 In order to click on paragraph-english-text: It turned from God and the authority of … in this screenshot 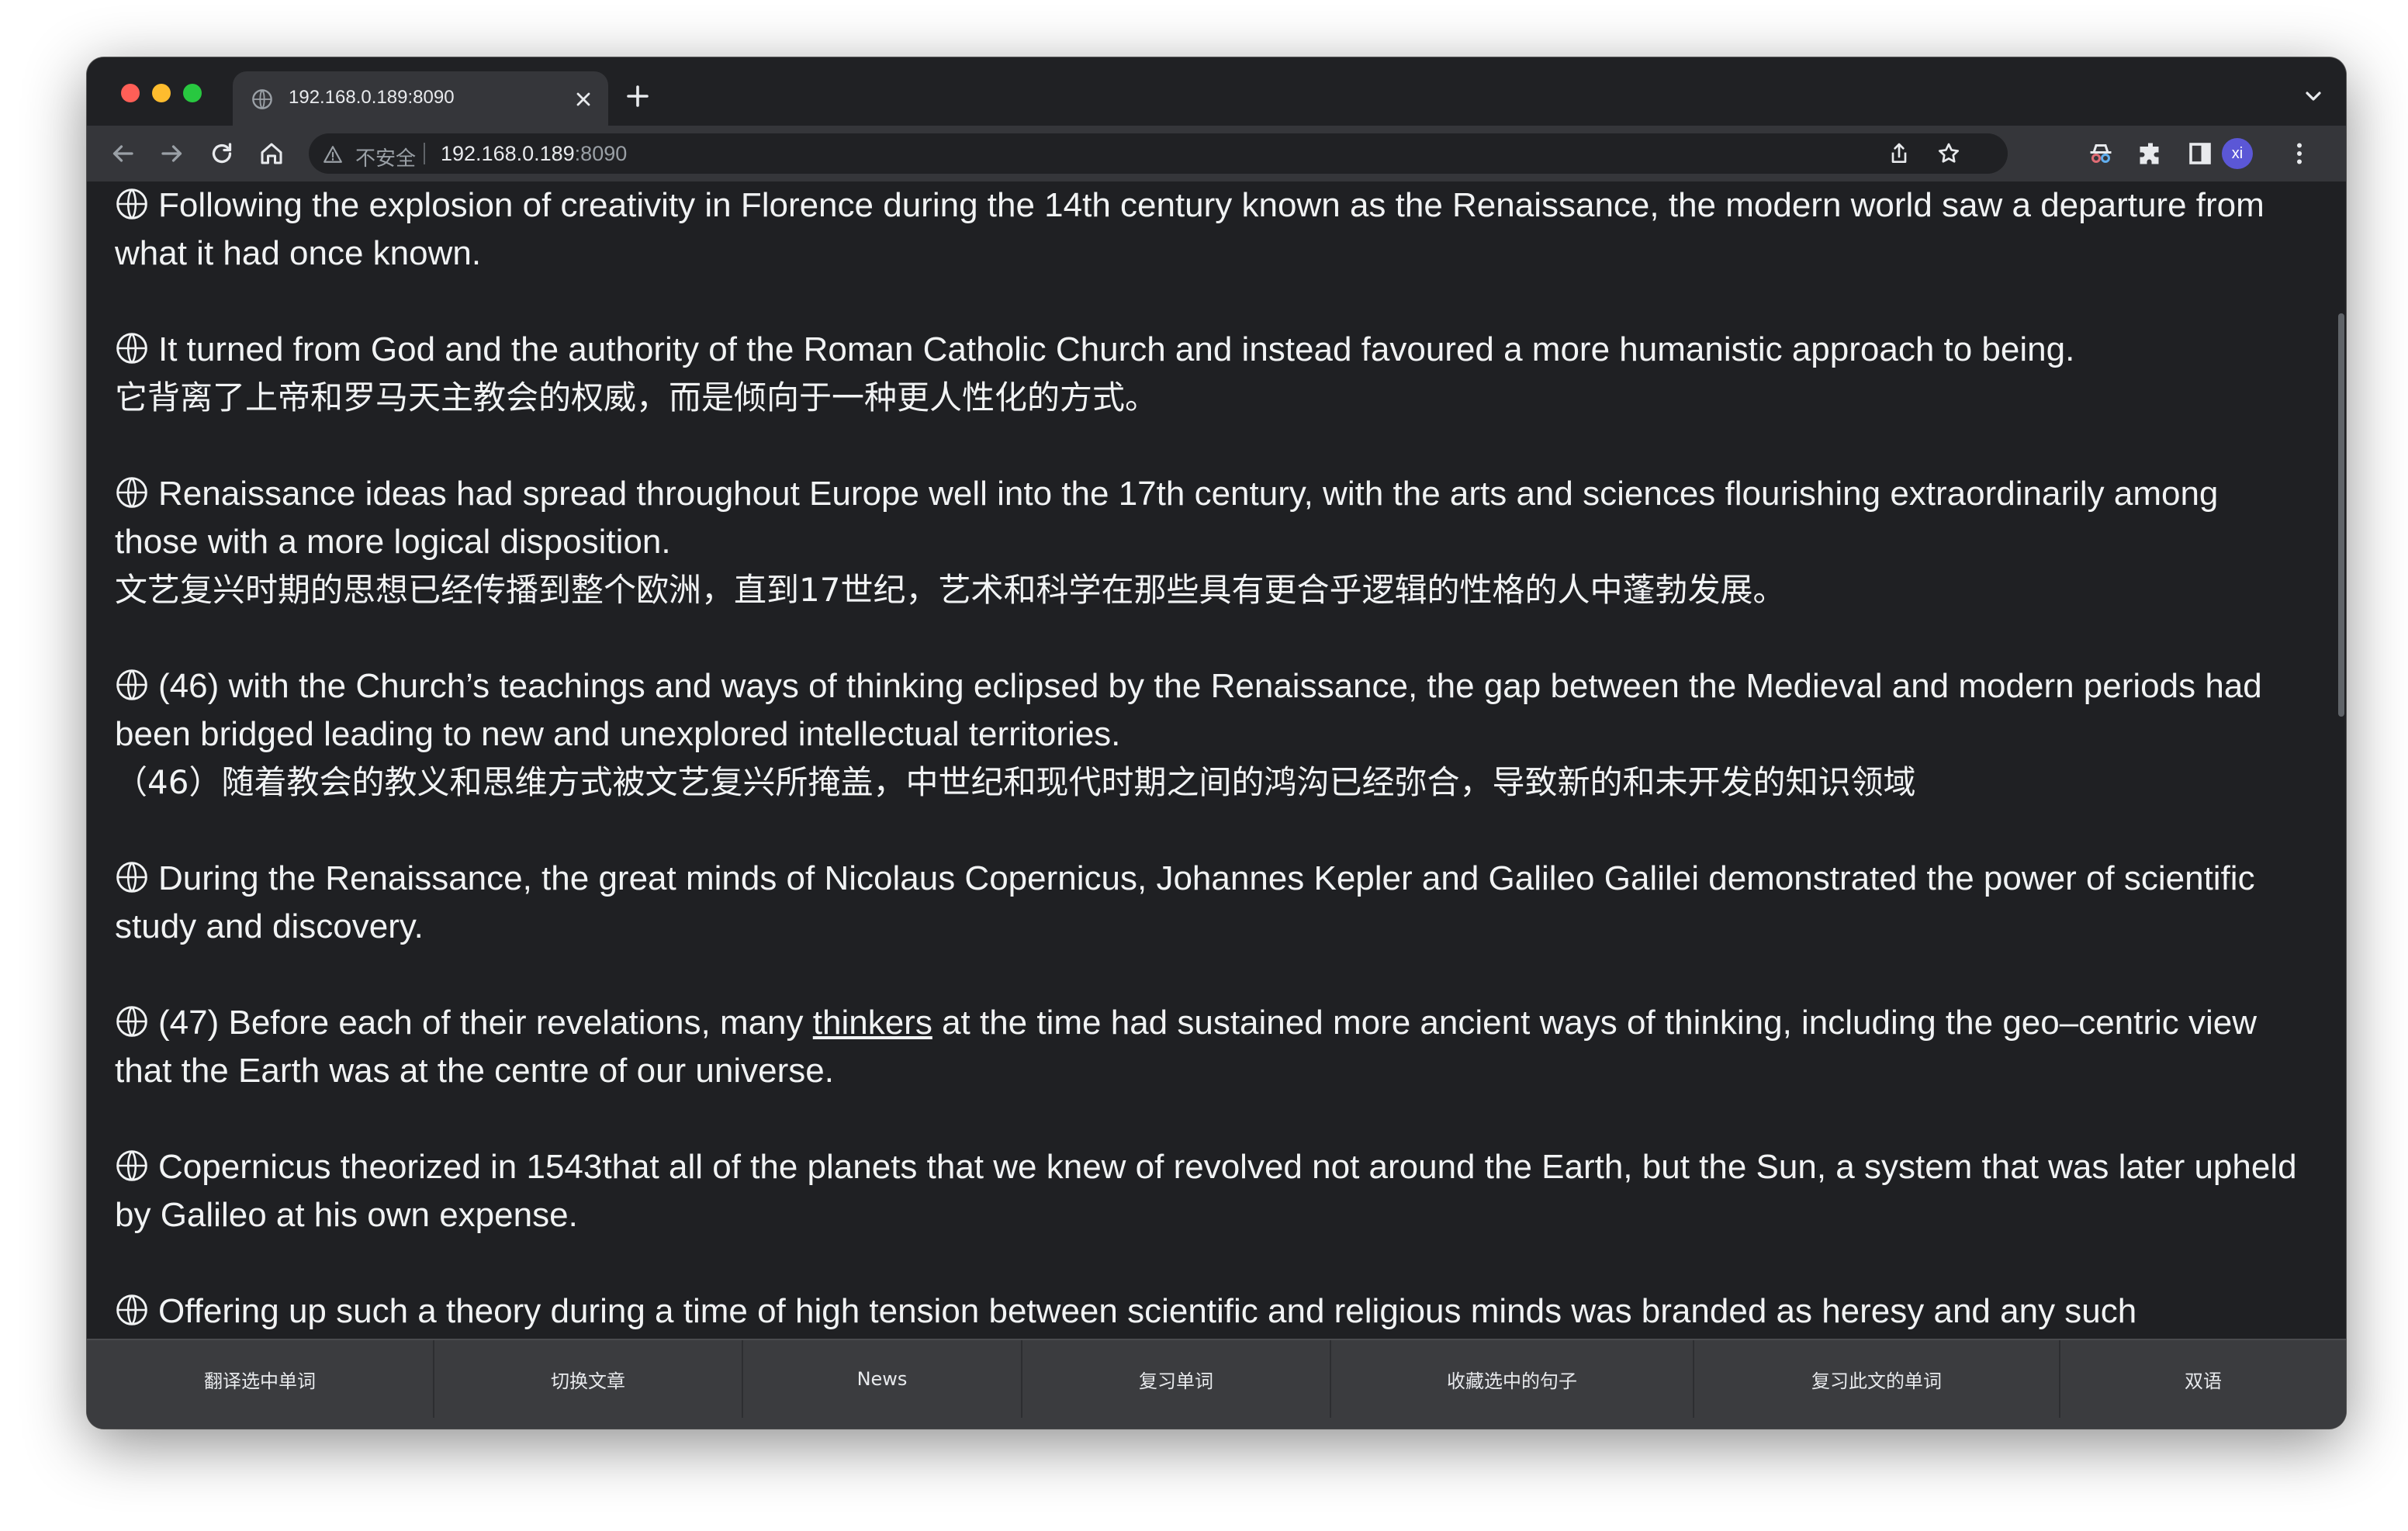, I will do `click(1116, 349)`.